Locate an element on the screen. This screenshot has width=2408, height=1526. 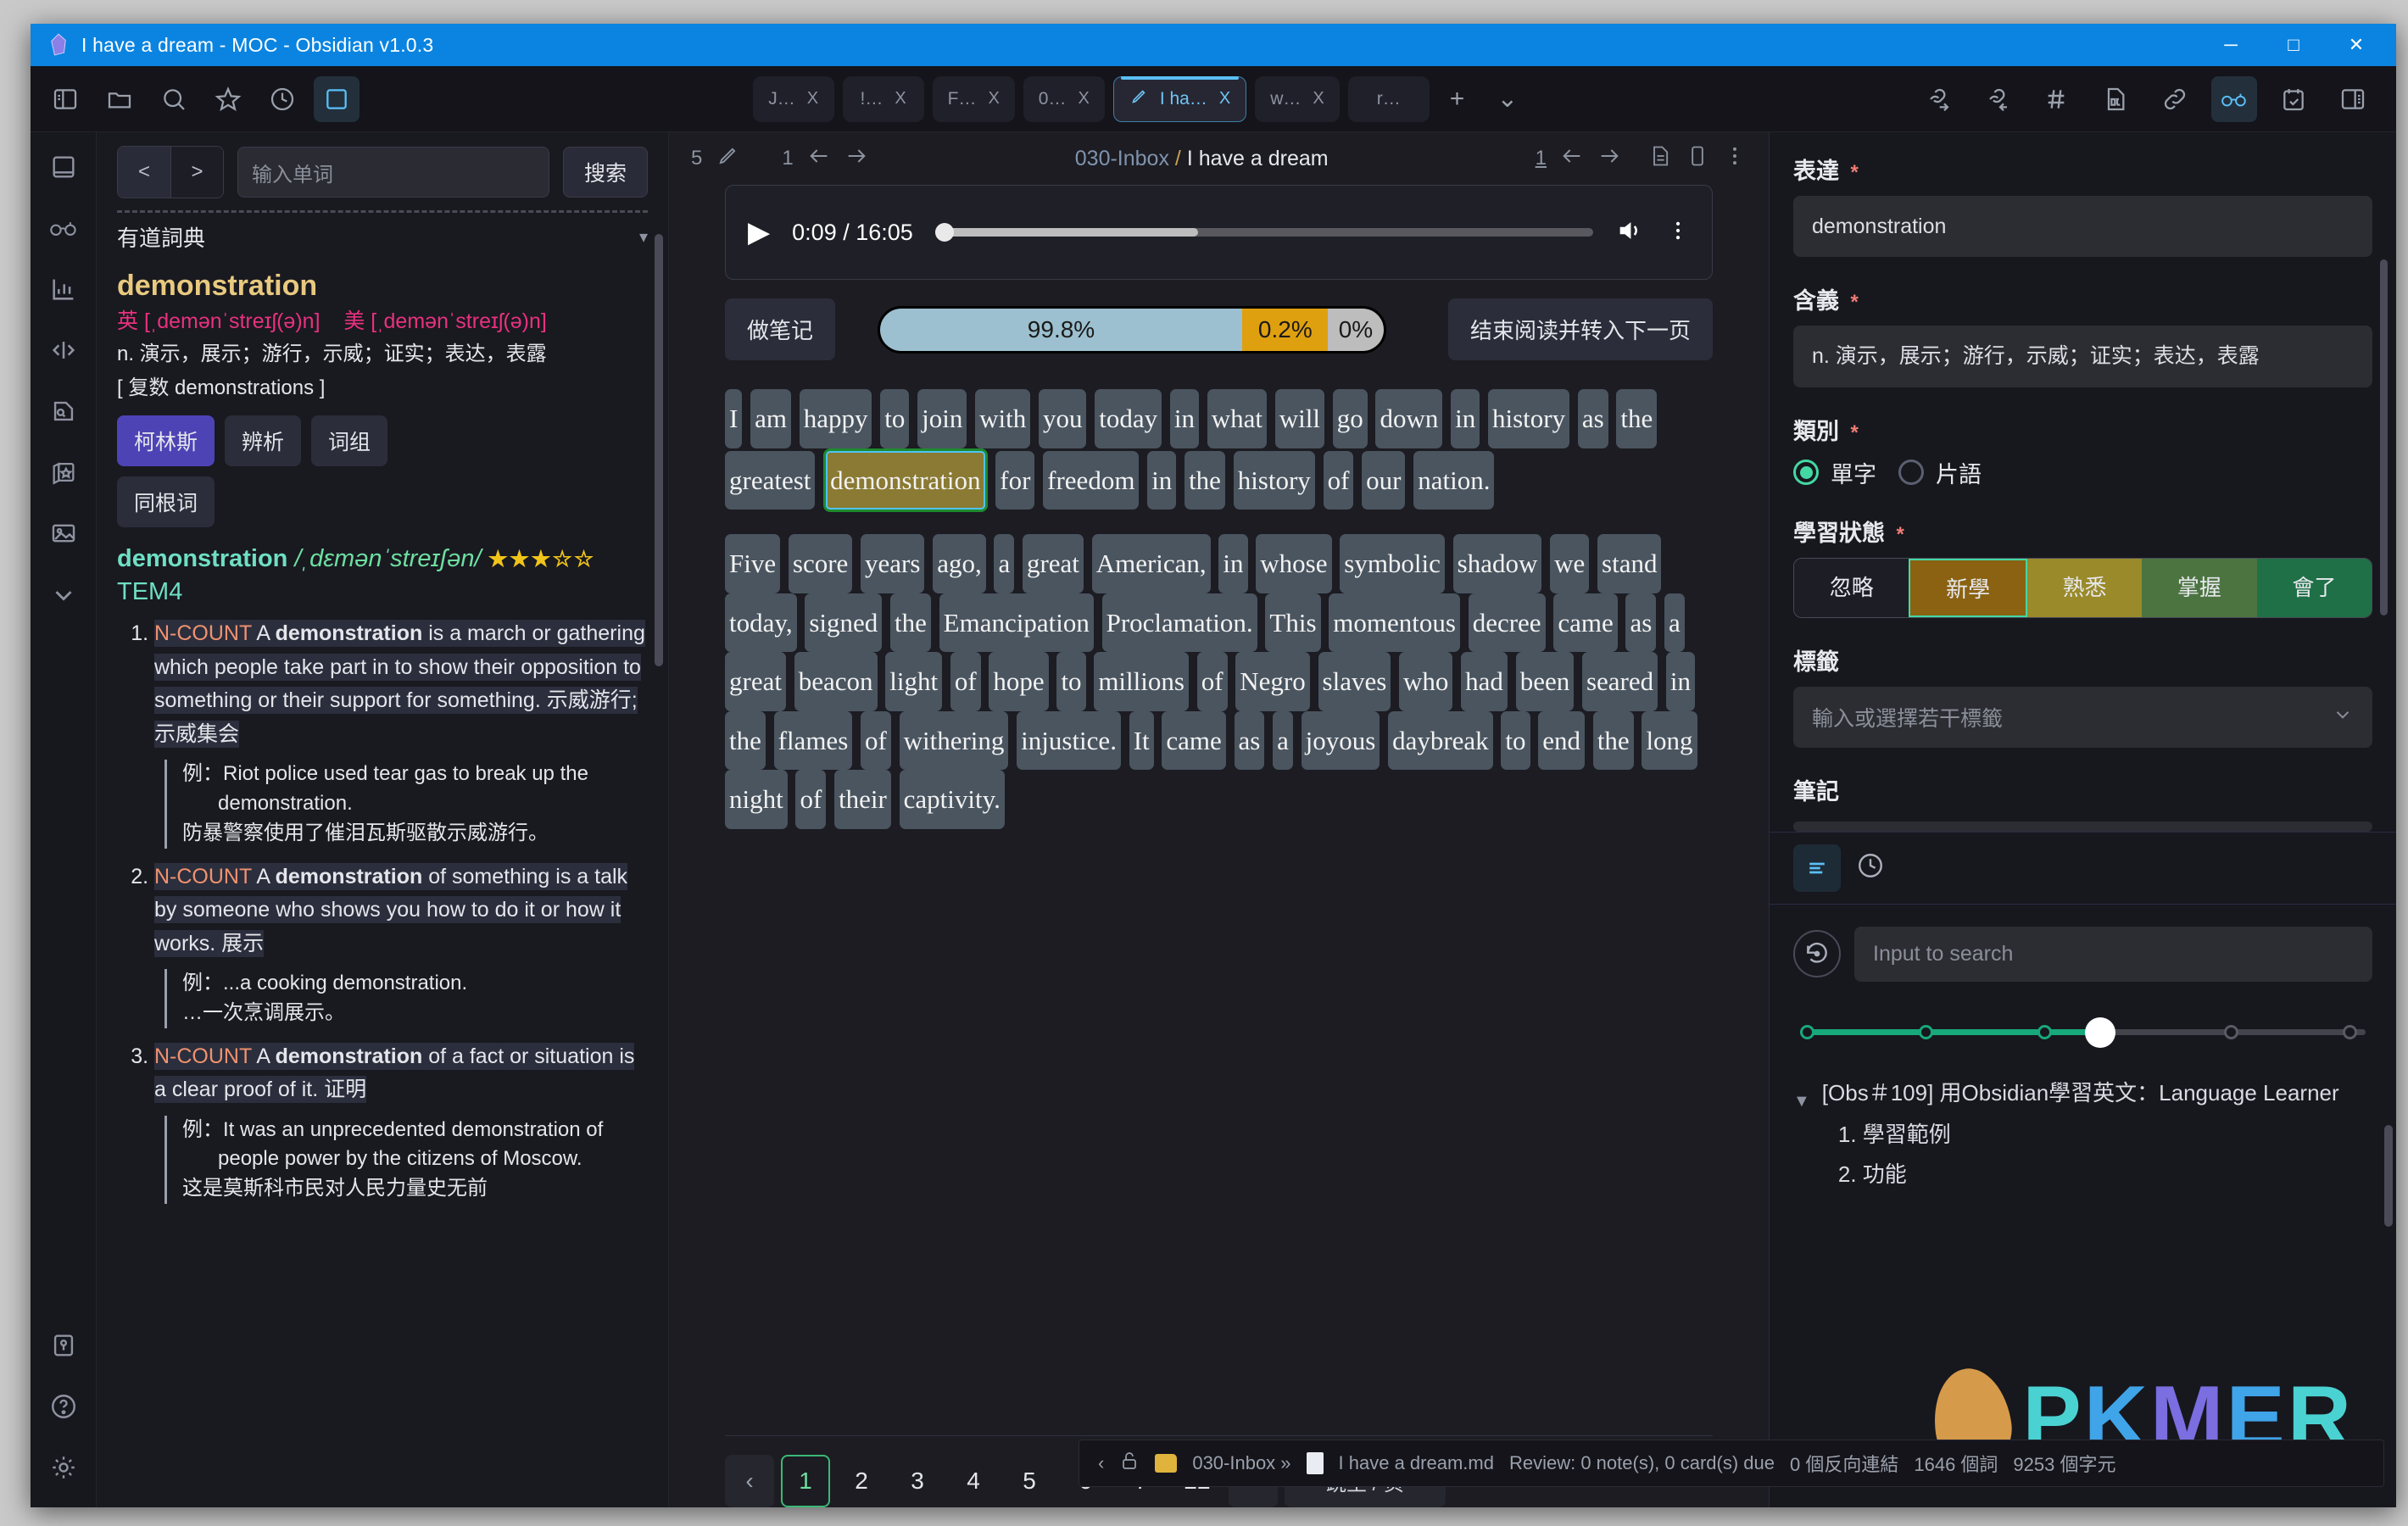
word-chip: am is located at coordinates (770, 418).